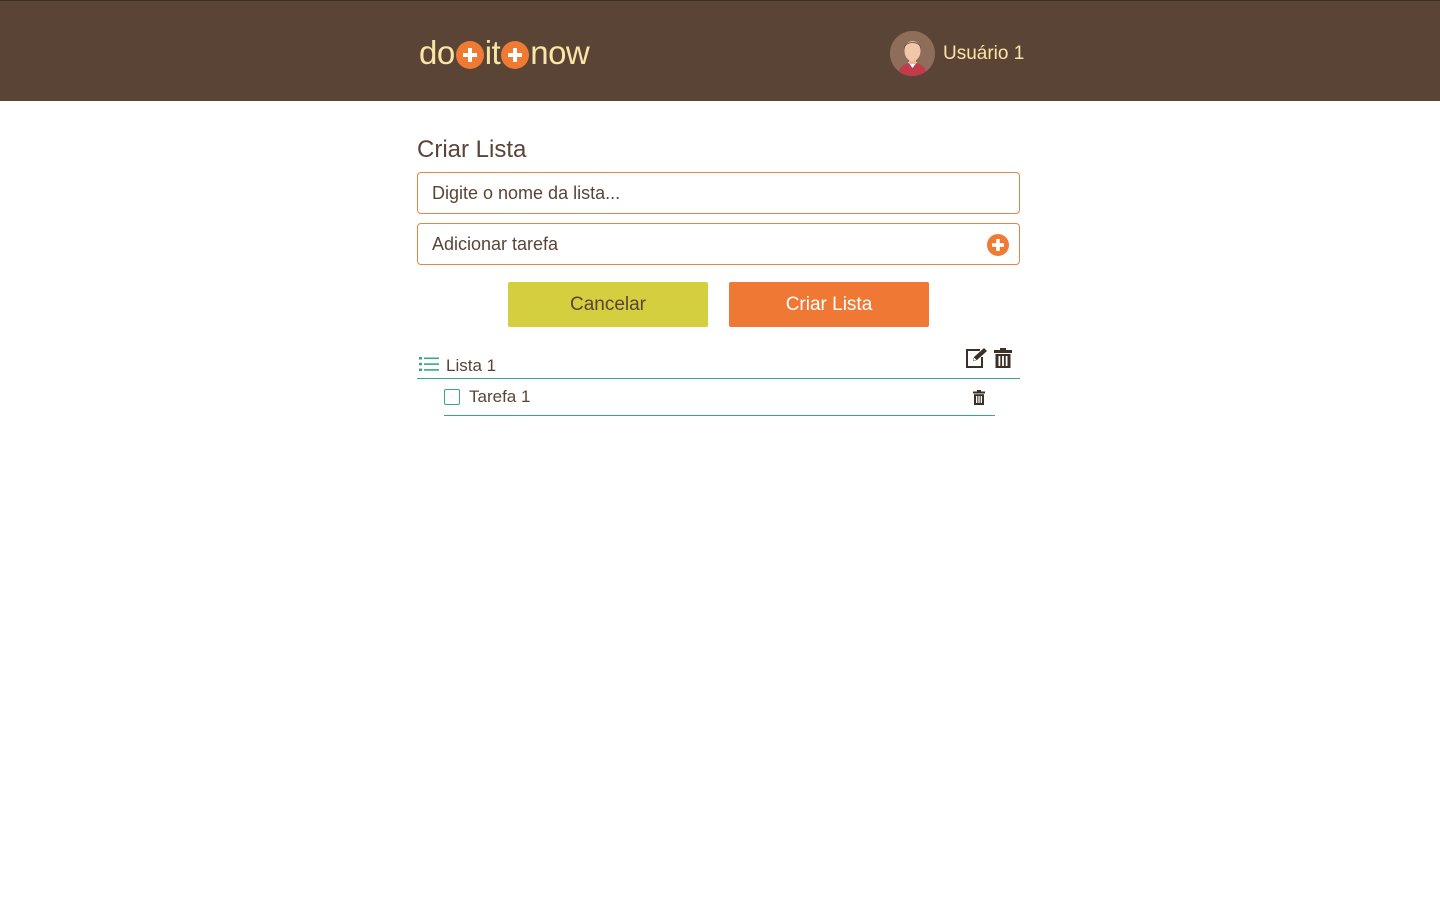 The width and height of the screenshot is (1440, 900). Describe the element at coordinates (472, 149) in the screenshot. I see `page-title: Criar Lista` at that location.